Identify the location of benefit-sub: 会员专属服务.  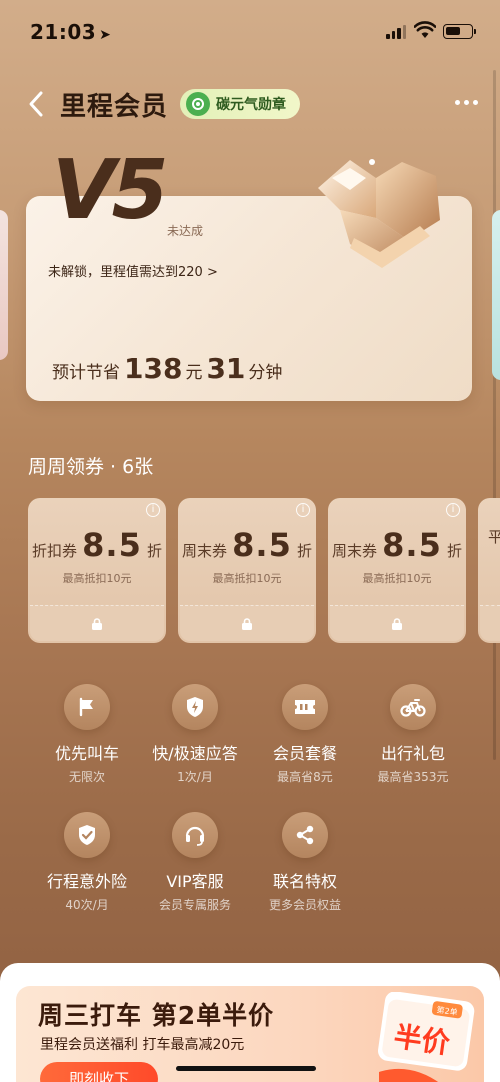
(194, 905).